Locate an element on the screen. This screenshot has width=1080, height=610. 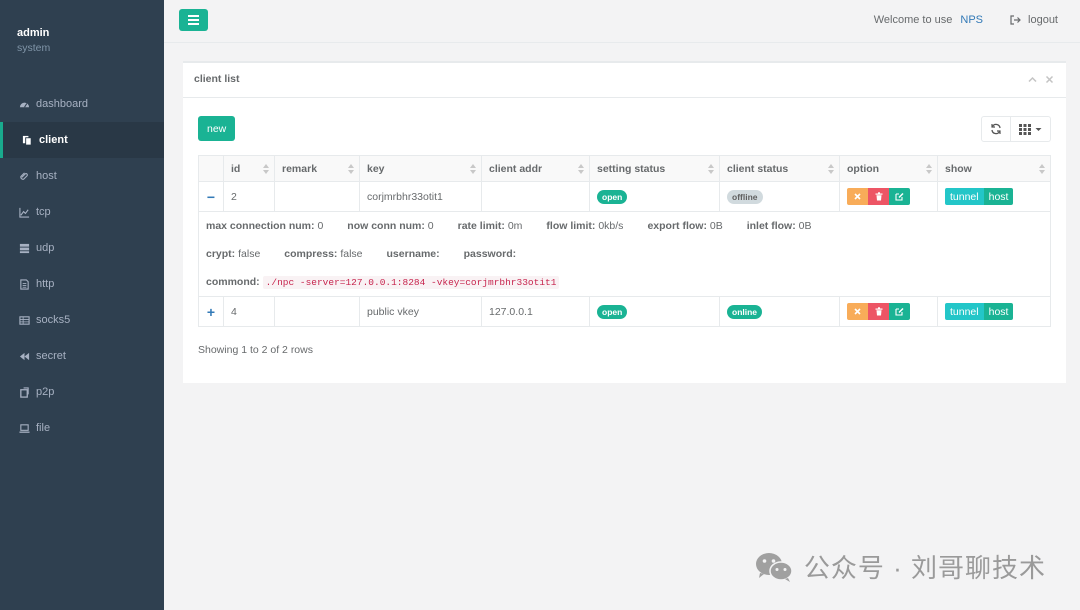
table-toolbar is located at coordinates (1016, 129).